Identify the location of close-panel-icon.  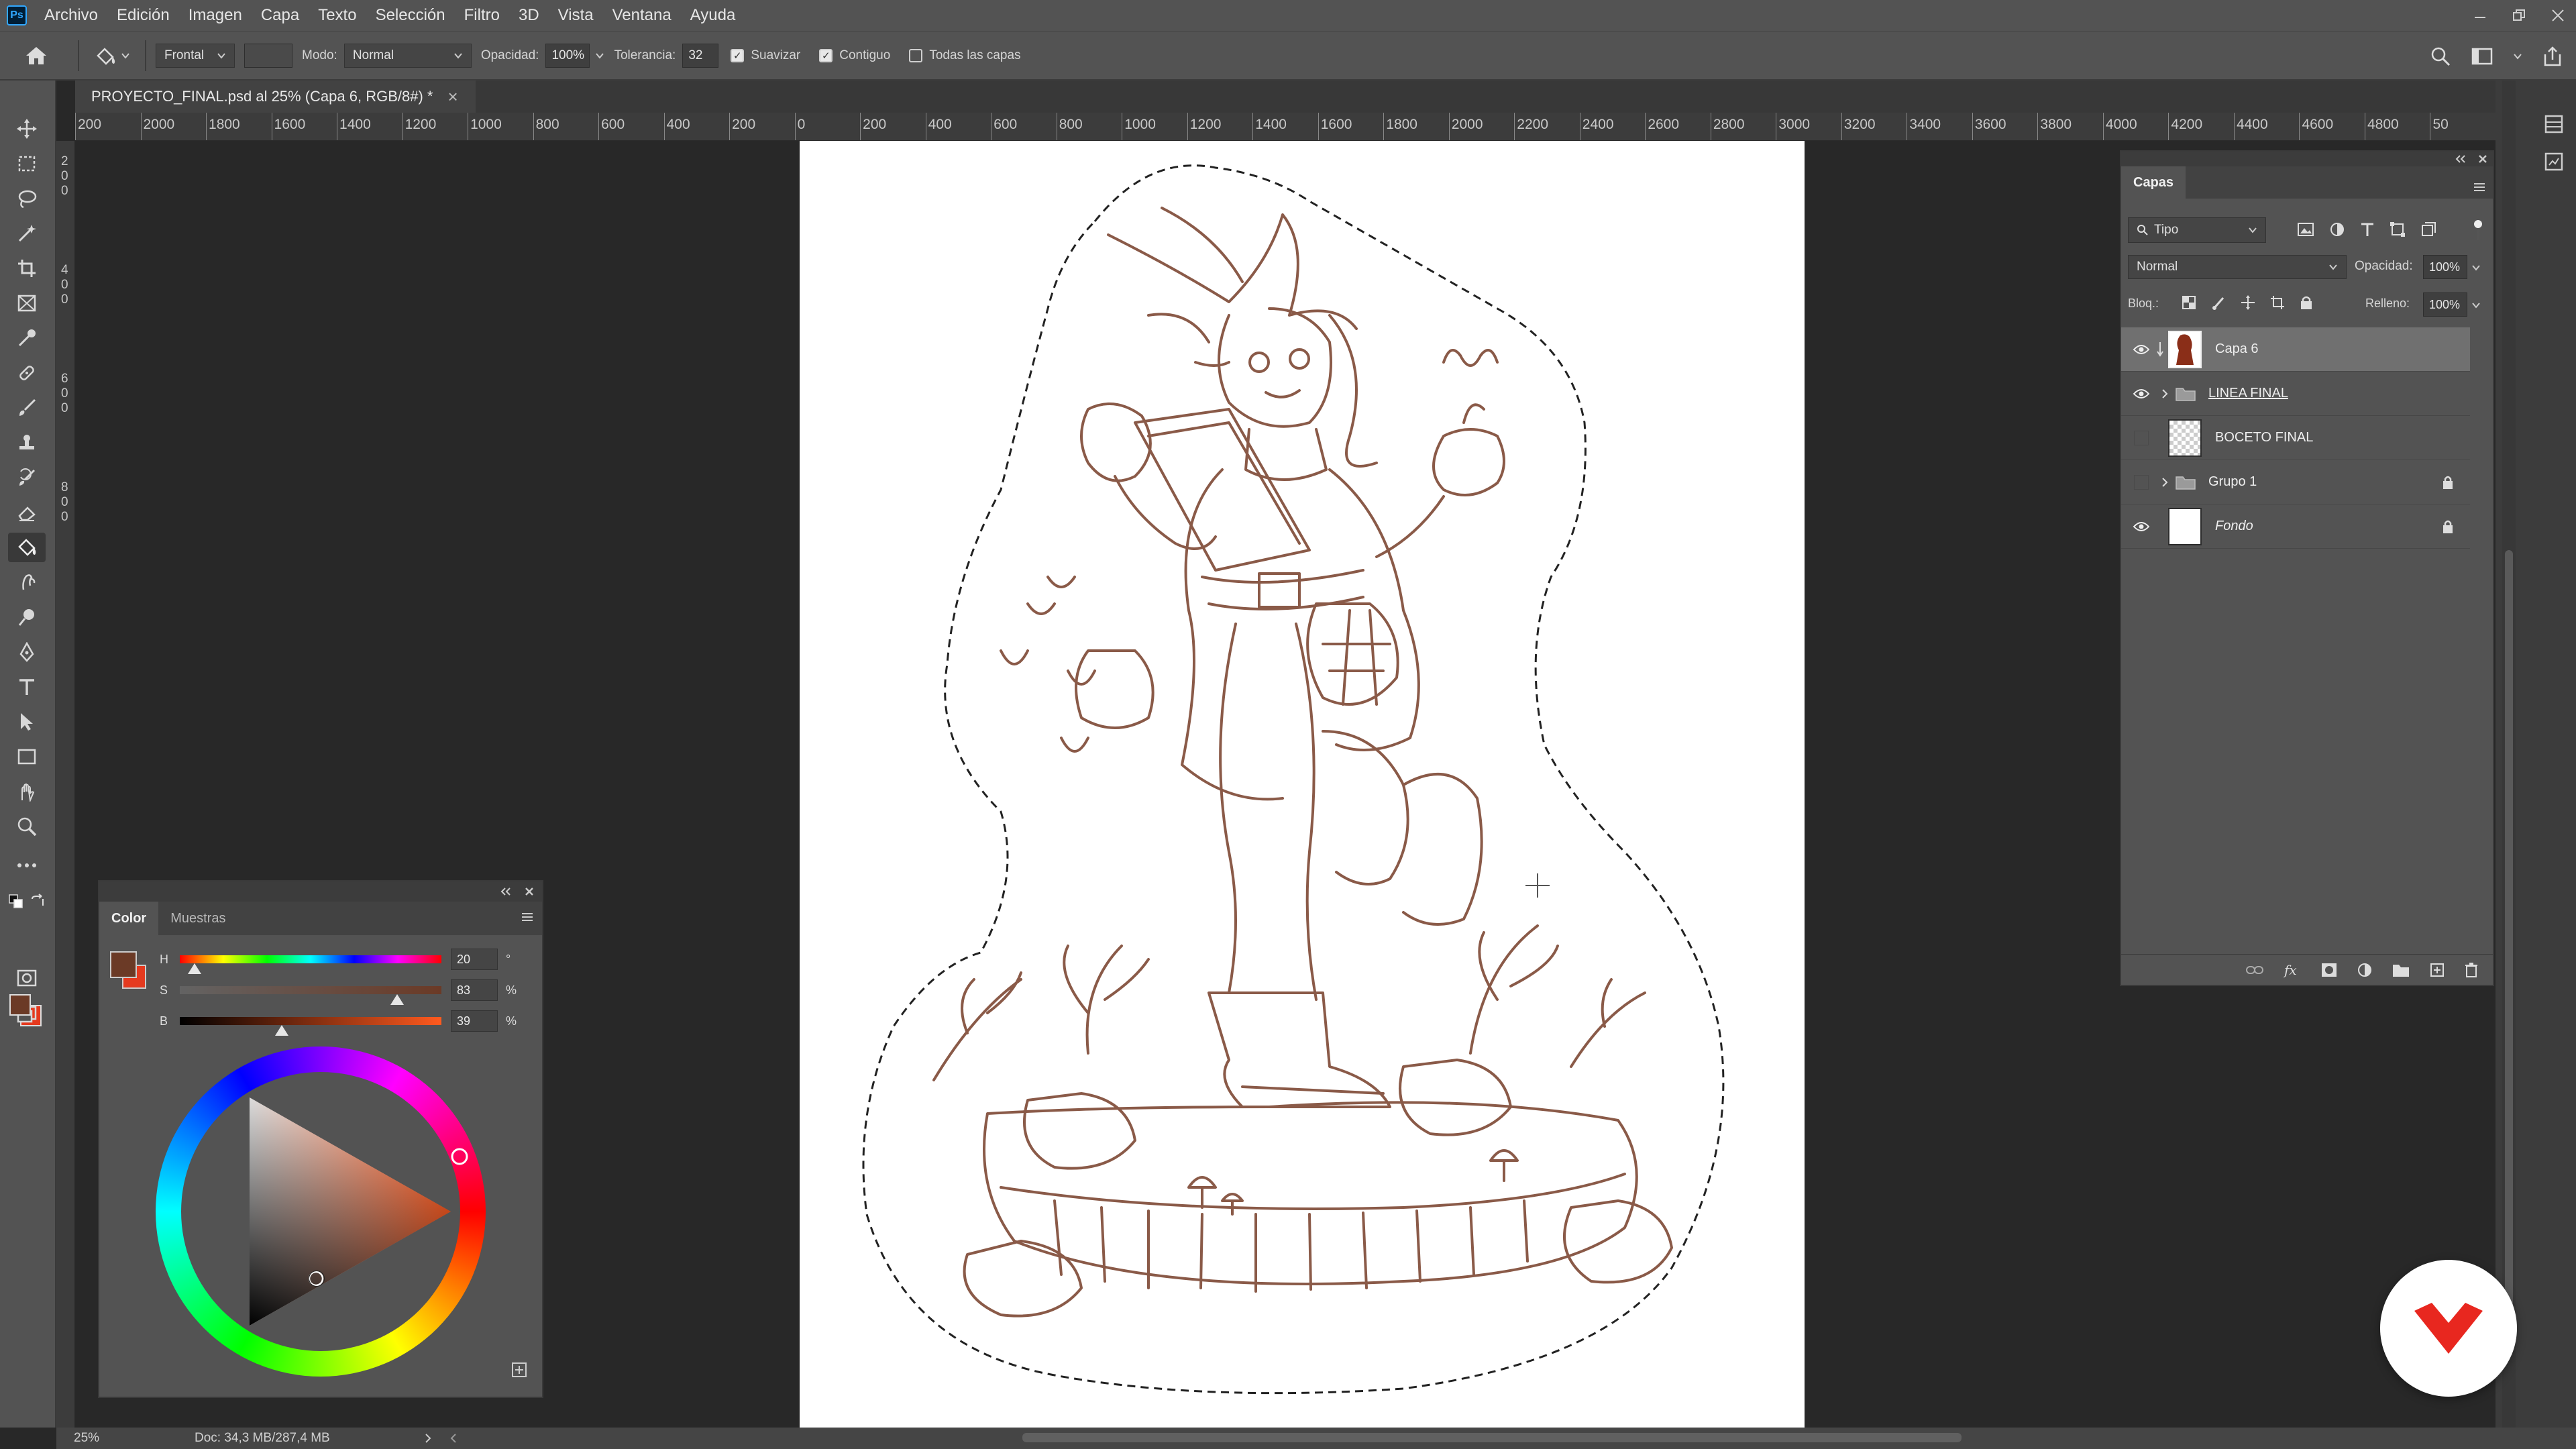
(529, 891).